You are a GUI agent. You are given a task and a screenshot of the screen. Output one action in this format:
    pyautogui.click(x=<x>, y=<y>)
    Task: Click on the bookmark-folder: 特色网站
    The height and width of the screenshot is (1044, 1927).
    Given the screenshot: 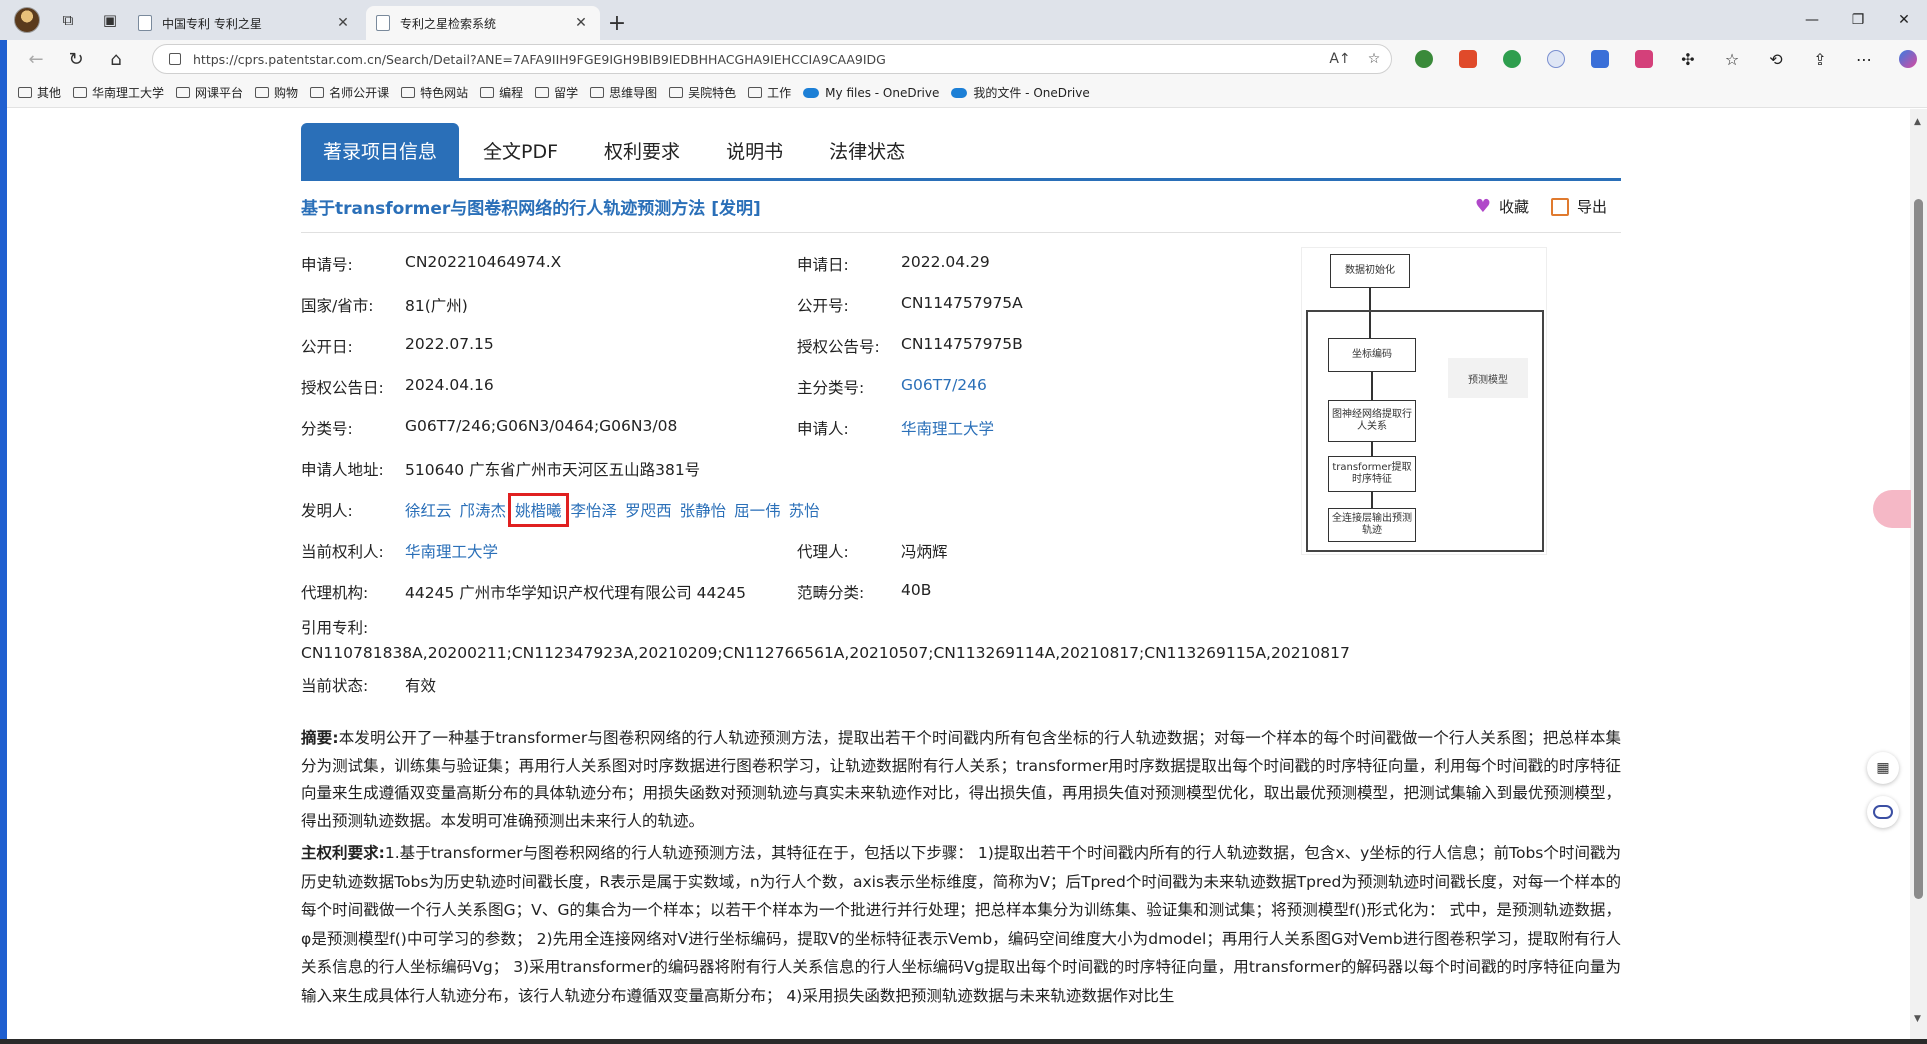 What is the action you would take?
    pyautogui.click(x=434, y=92)
    